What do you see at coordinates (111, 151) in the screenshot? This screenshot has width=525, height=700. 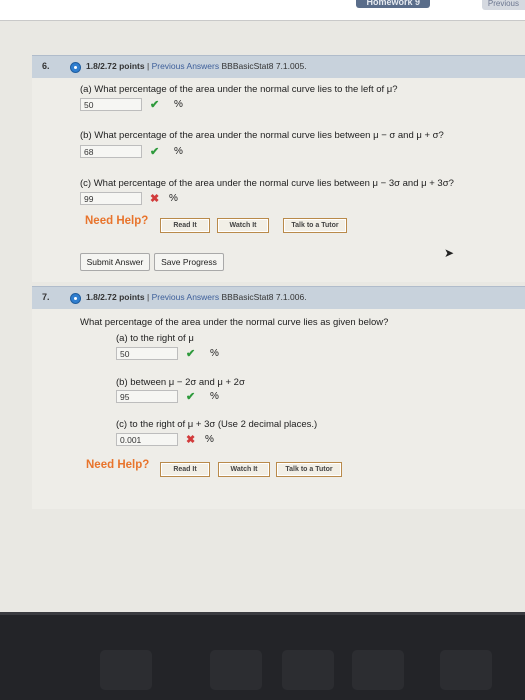 I see `q6b-answer-field: 68` at bounding box center [111, 151].